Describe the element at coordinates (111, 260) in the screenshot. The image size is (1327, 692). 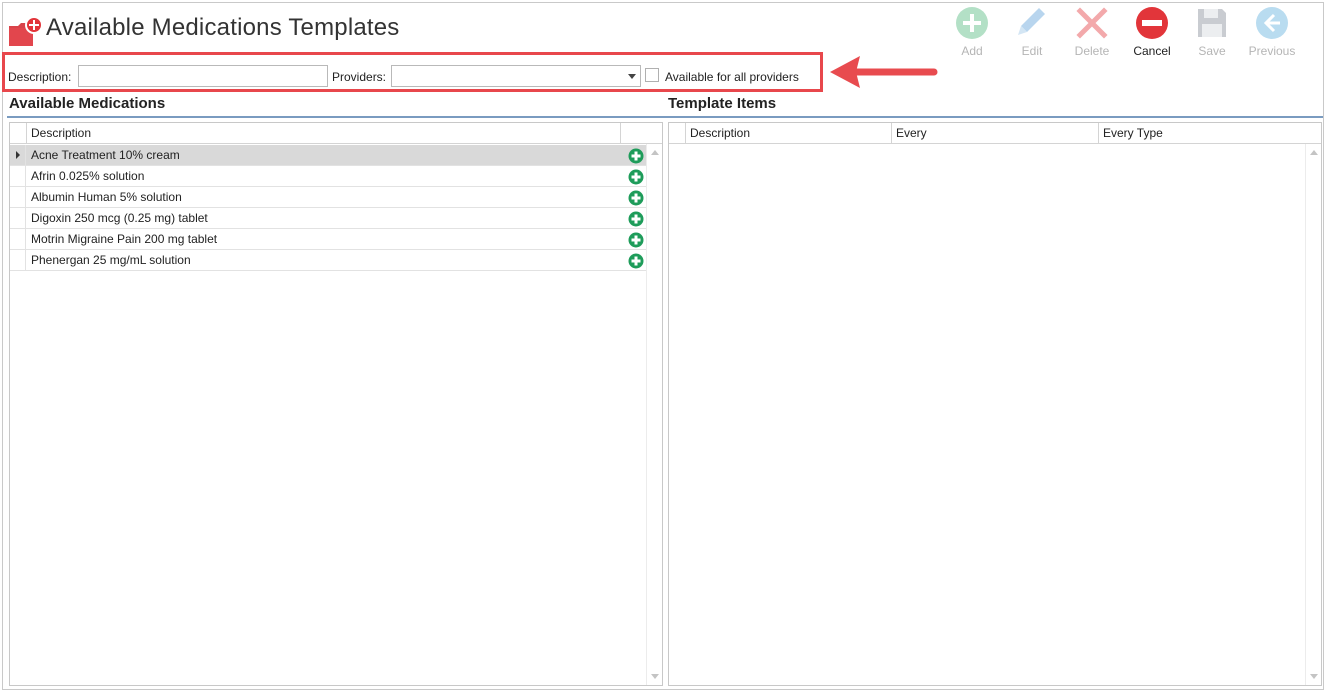
I see `row-description: Phenergan 25 mg/mL solution` at that location.